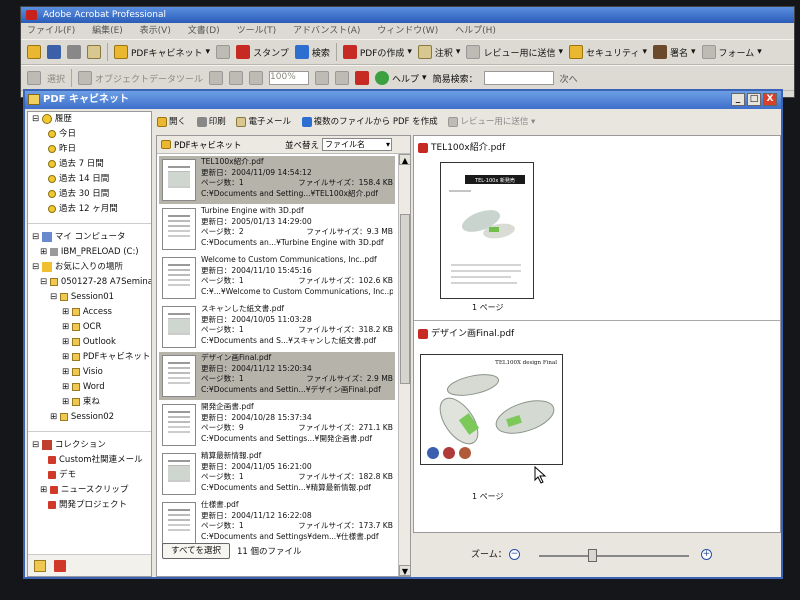  Describe the element at coordinates (54, 52) in the screenshot. I see `save-icon` at that location.